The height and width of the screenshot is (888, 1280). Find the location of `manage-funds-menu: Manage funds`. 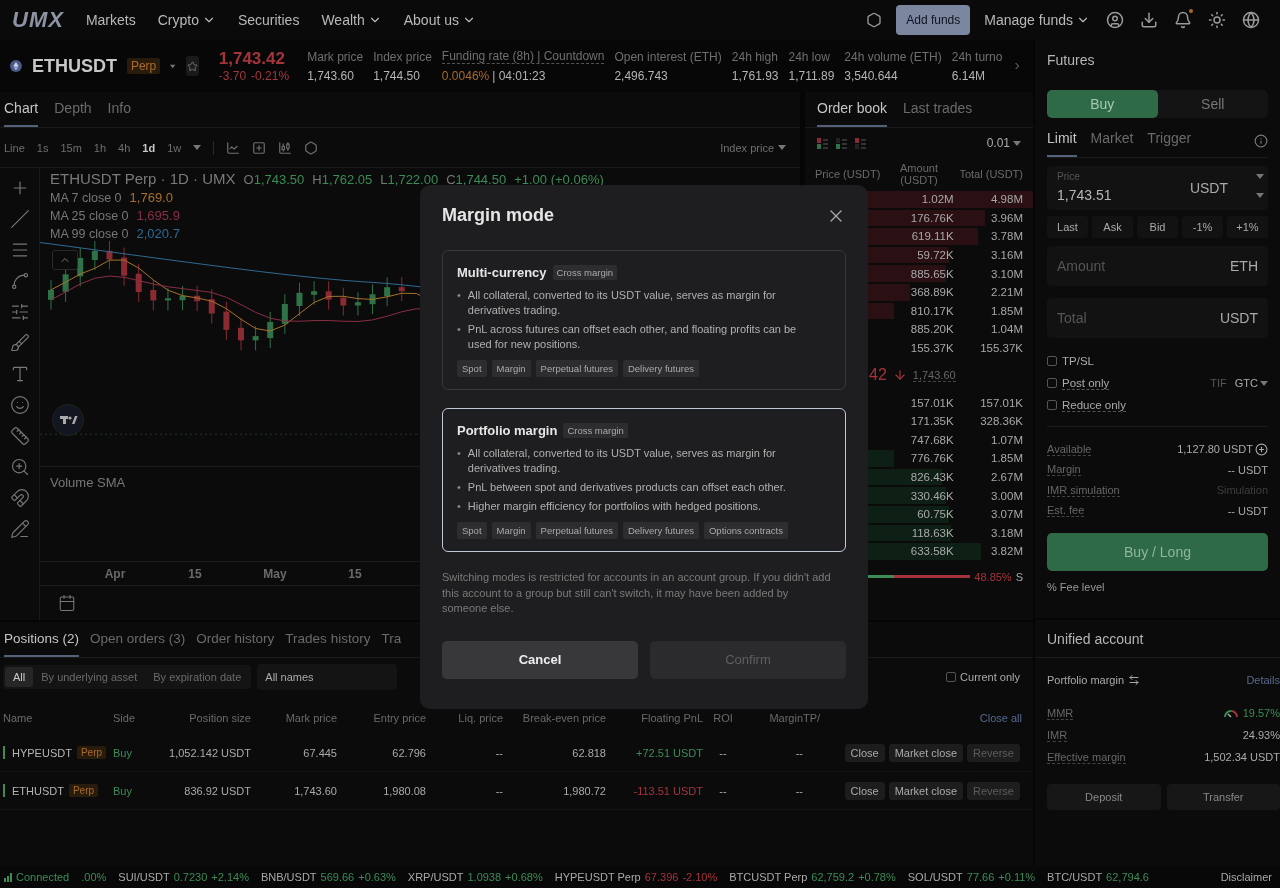

manage-funds-menu: Manage funds is located at coordinates (1037, 20).